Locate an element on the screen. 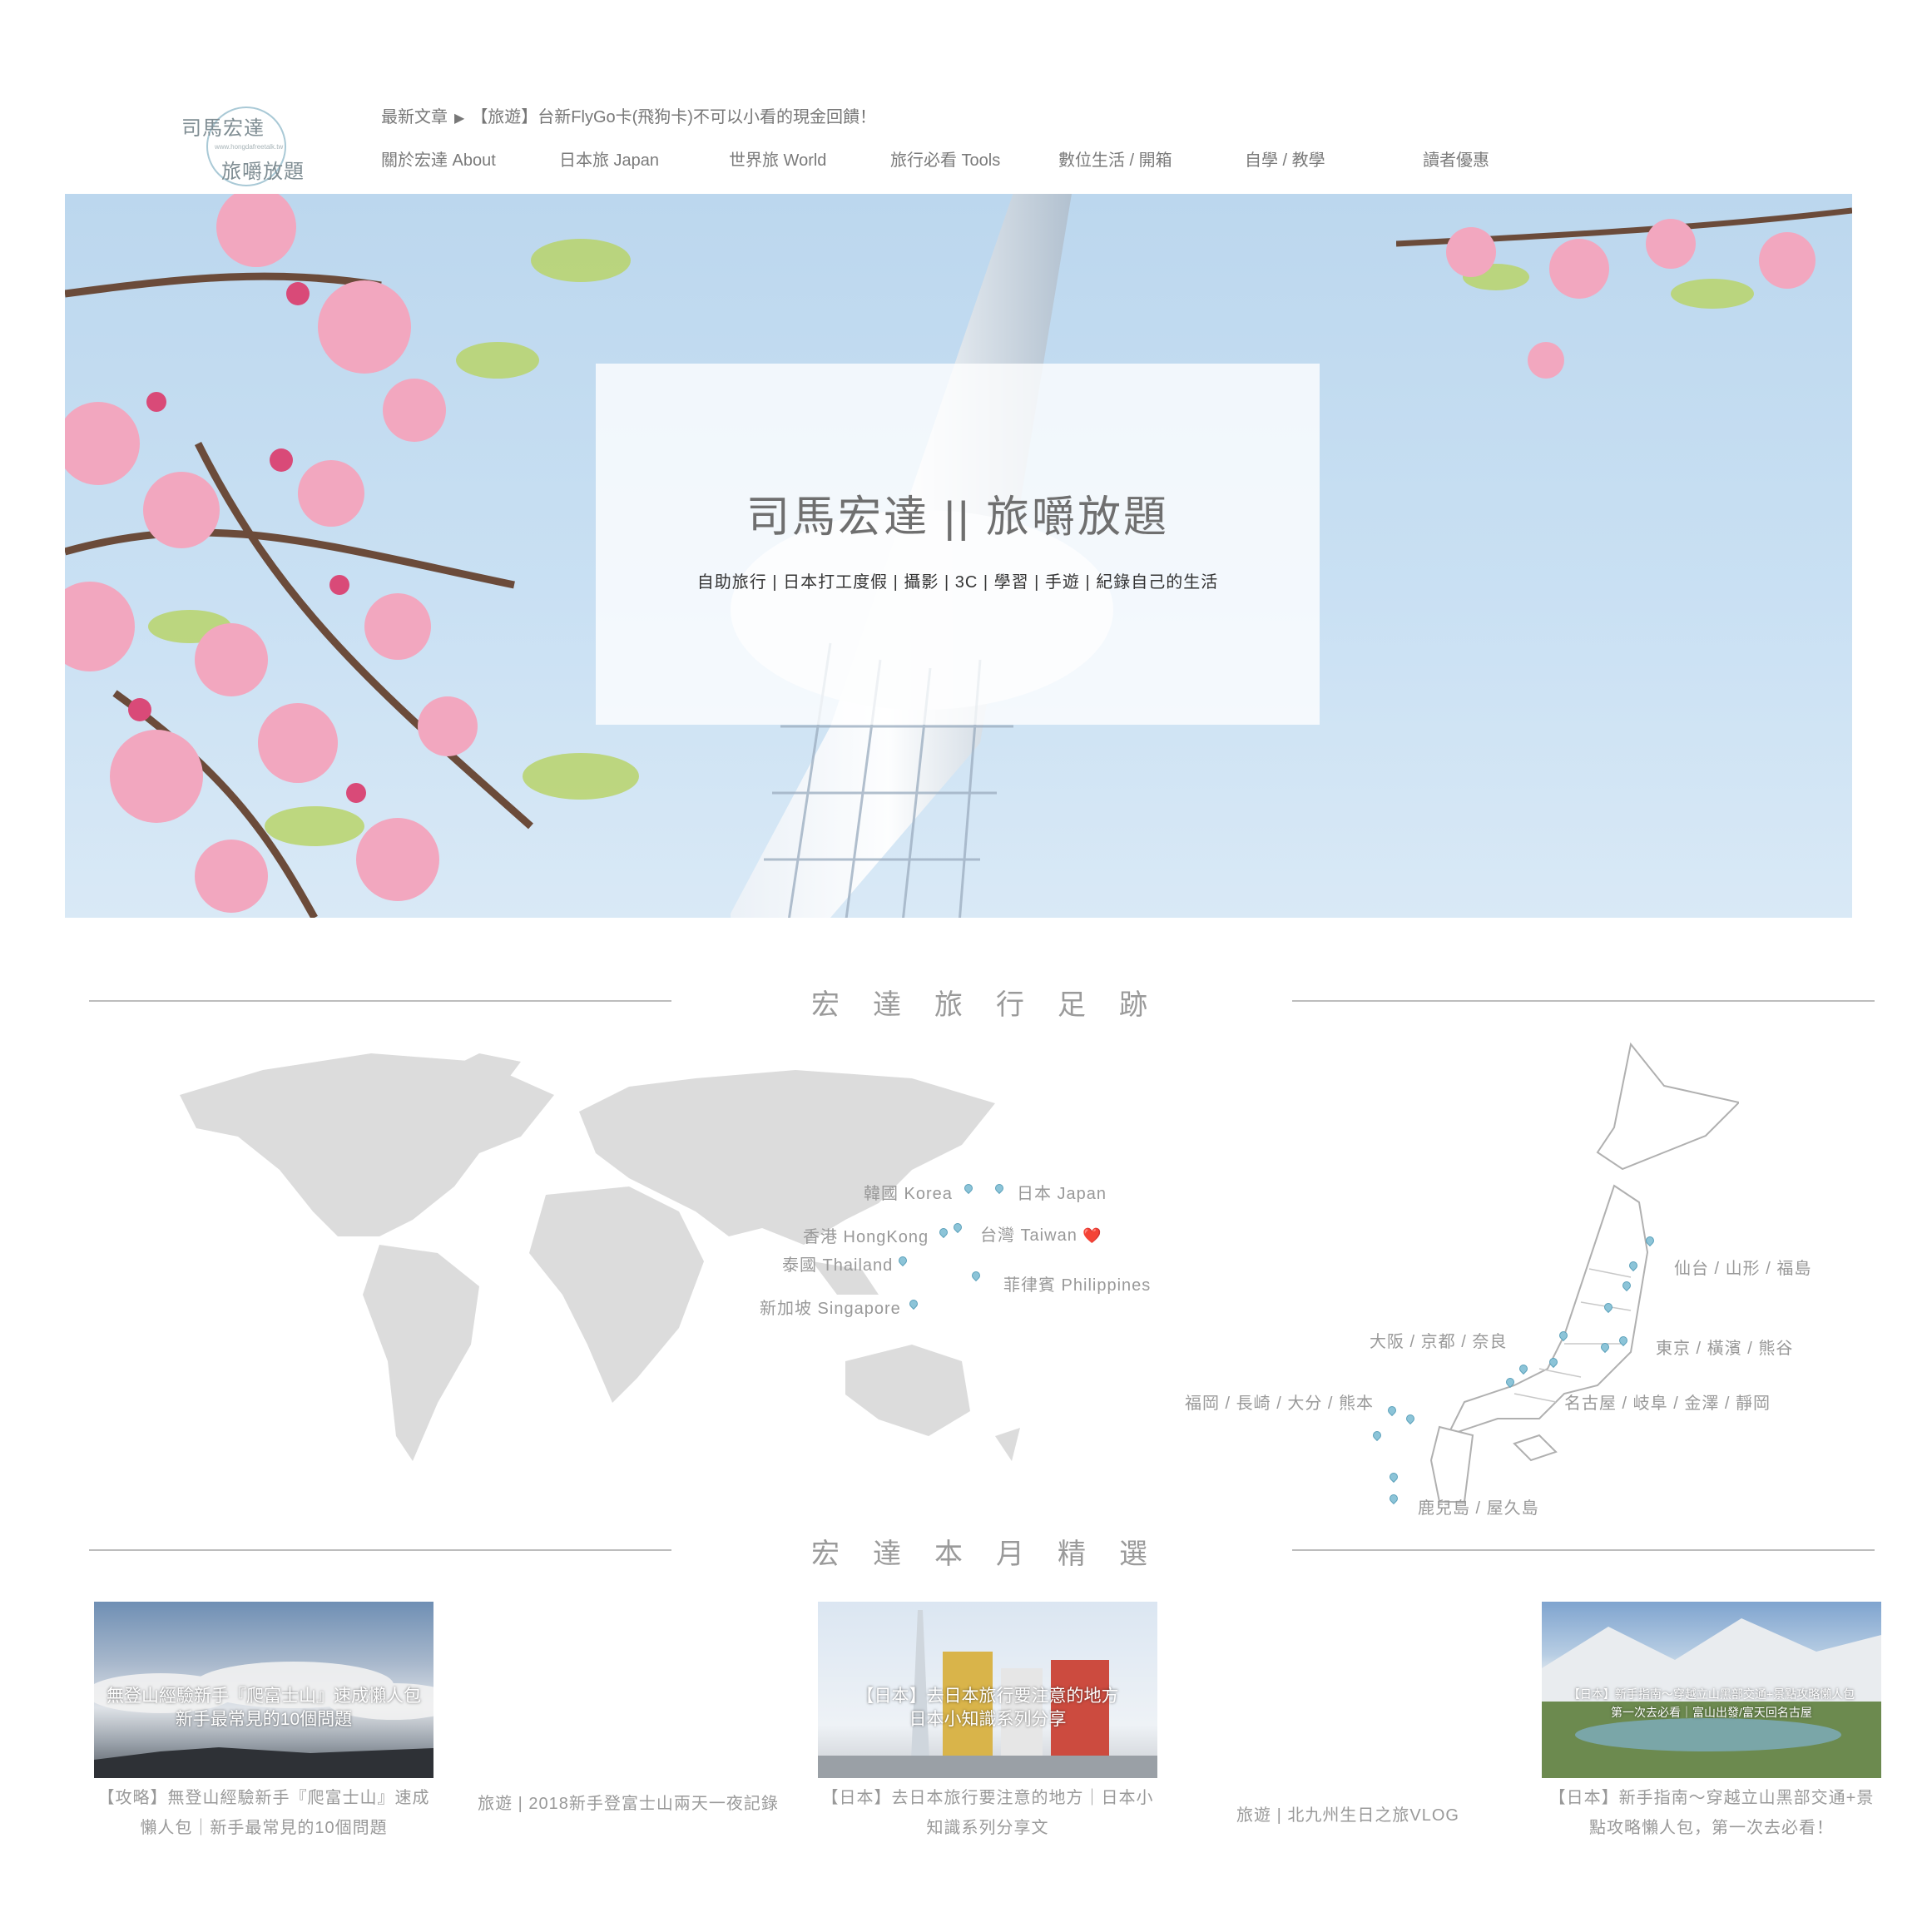  footprint-section-title: 宏達旅行足跡 is located at coordinates (966, 1002).